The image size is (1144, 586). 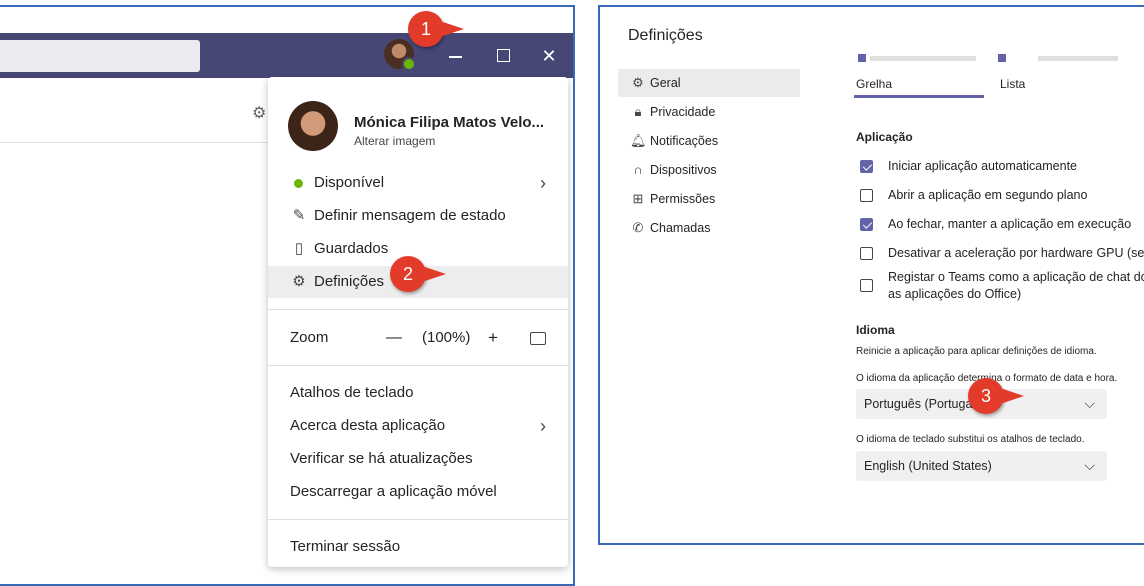 I want to click on nav-item-calls: ✆ Chamadas, so click(x=709, y=228).